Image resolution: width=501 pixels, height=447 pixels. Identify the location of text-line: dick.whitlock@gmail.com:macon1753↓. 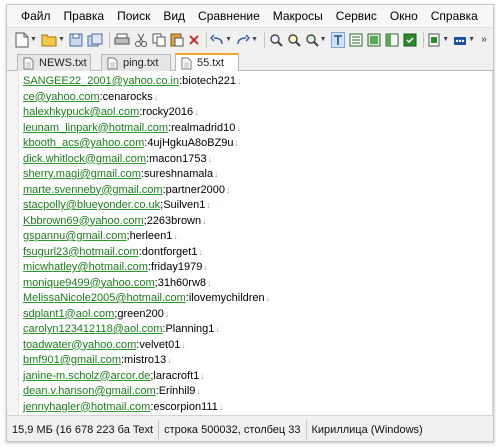
(146, 160).